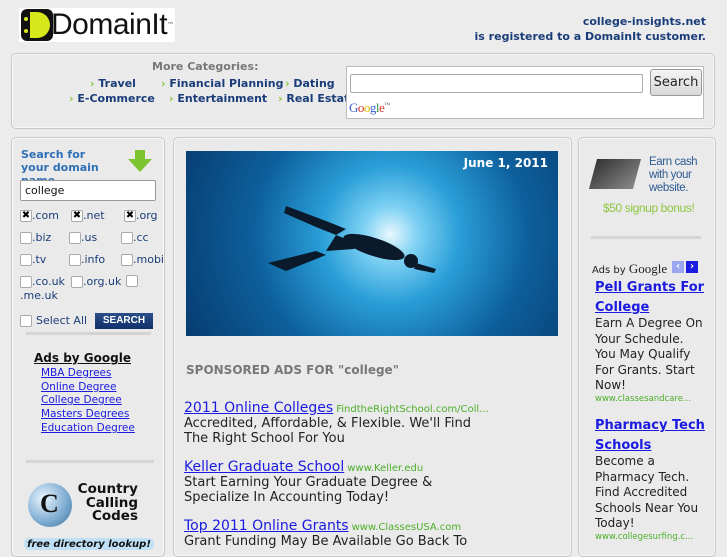  I want to click on tld-info: .info, so click(87, 259).